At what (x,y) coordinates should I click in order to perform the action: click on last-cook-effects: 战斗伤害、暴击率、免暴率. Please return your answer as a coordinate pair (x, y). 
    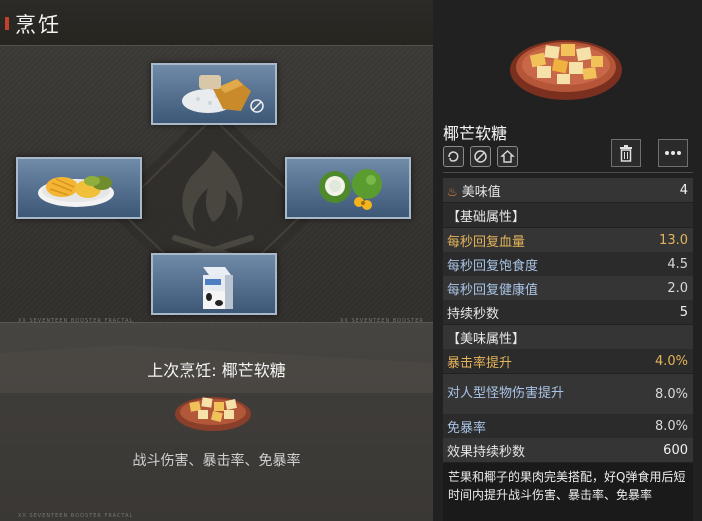
    Looking at the image, I should click on (216, 461).